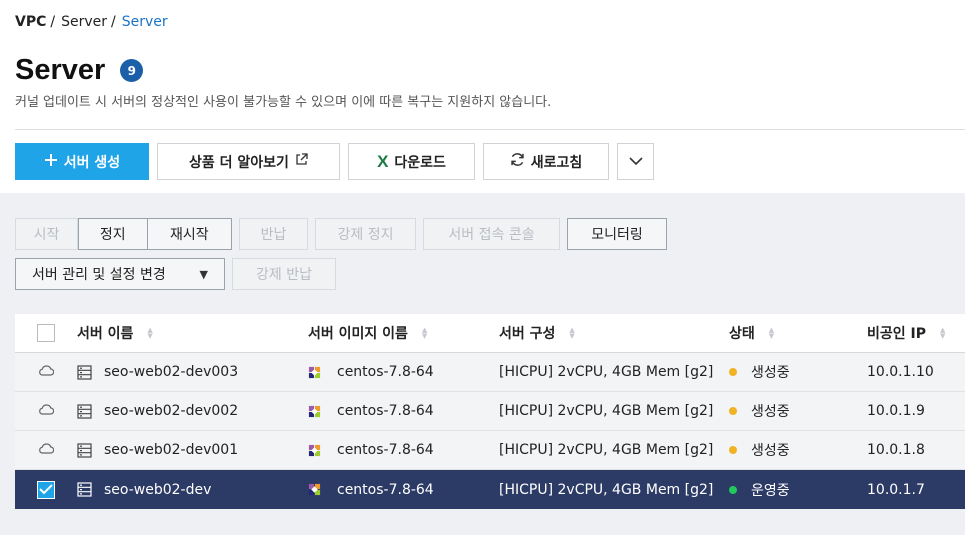 Image resolution: width=965 pixels, height=535 pixels. I want to click on start-button: 시작, so click(46, 234).